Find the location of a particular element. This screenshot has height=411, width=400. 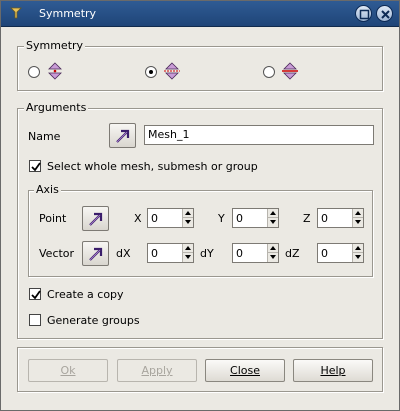

select-vector-button is located at coordinates (95, 253).